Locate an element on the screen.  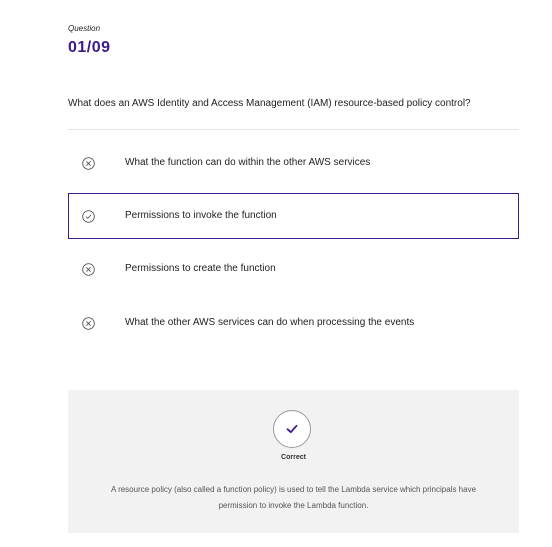
checkmark-icon is located at coordinates (292, 429).